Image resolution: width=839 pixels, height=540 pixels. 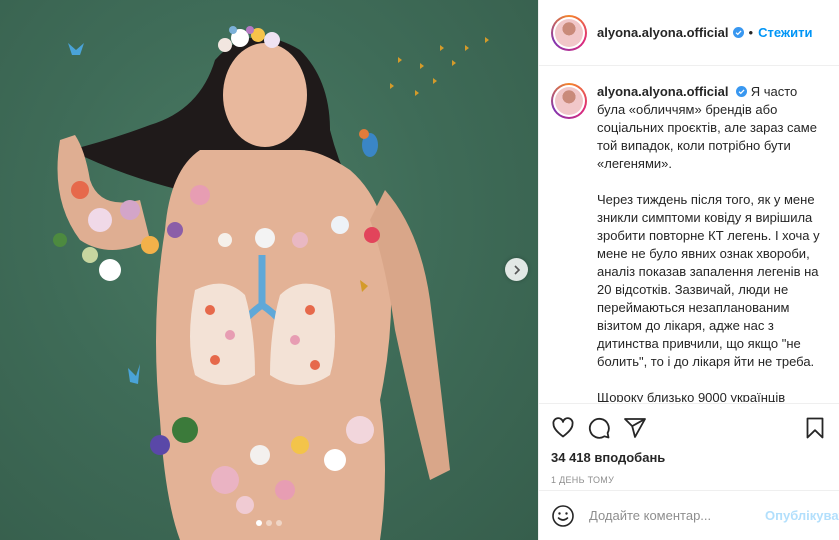 I want to click on author-avatar, so click(x=569, y=32).